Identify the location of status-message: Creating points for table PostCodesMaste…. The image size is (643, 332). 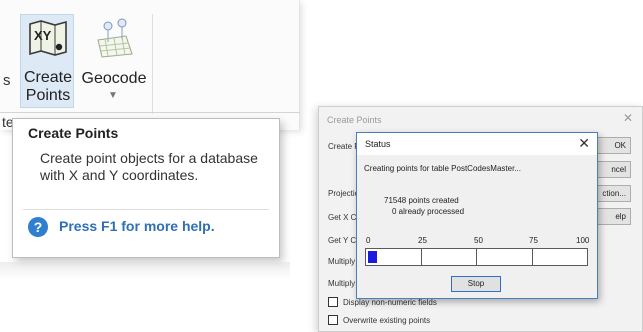
(442, 168).